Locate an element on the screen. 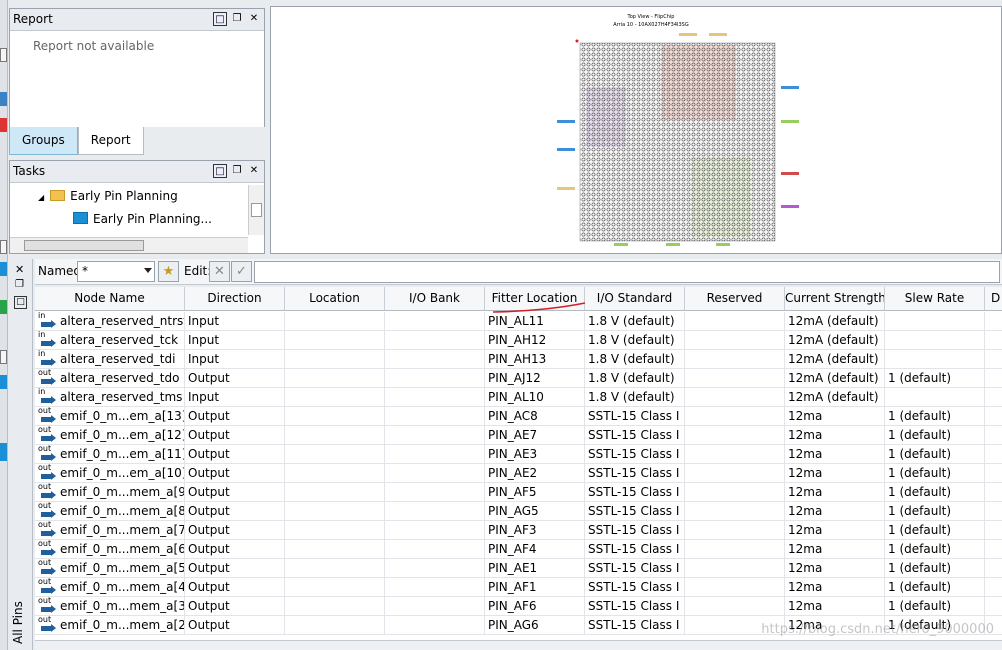  horizontal-scrollbar is located at coordinates (129, 245).